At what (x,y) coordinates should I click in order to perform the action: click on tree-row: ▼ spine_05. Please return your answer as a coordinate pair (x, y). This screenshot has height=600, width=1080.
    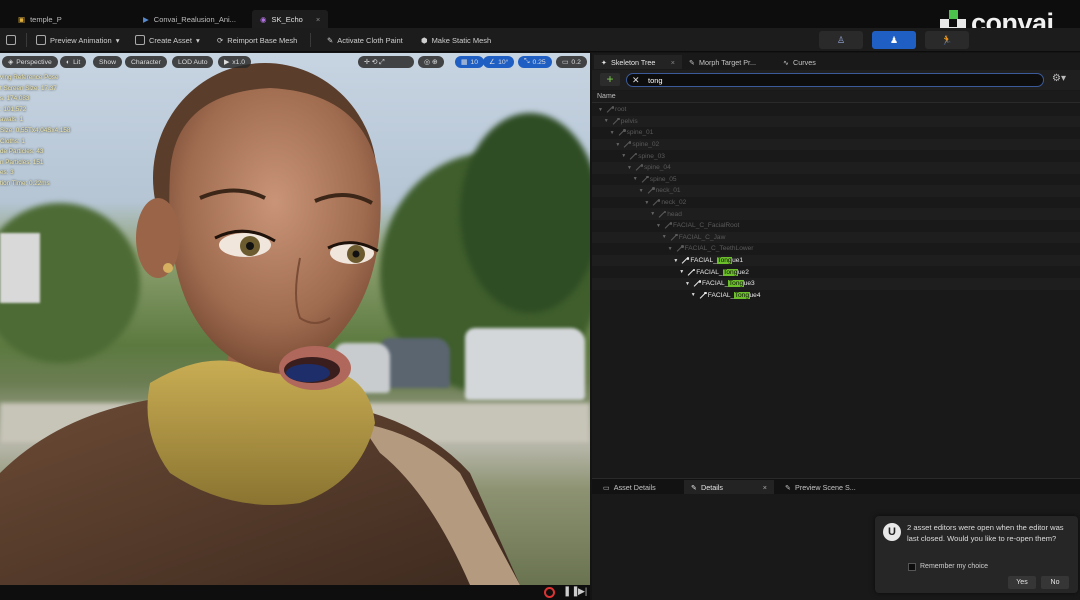
    Looking at the image, I should click on (836, 180).